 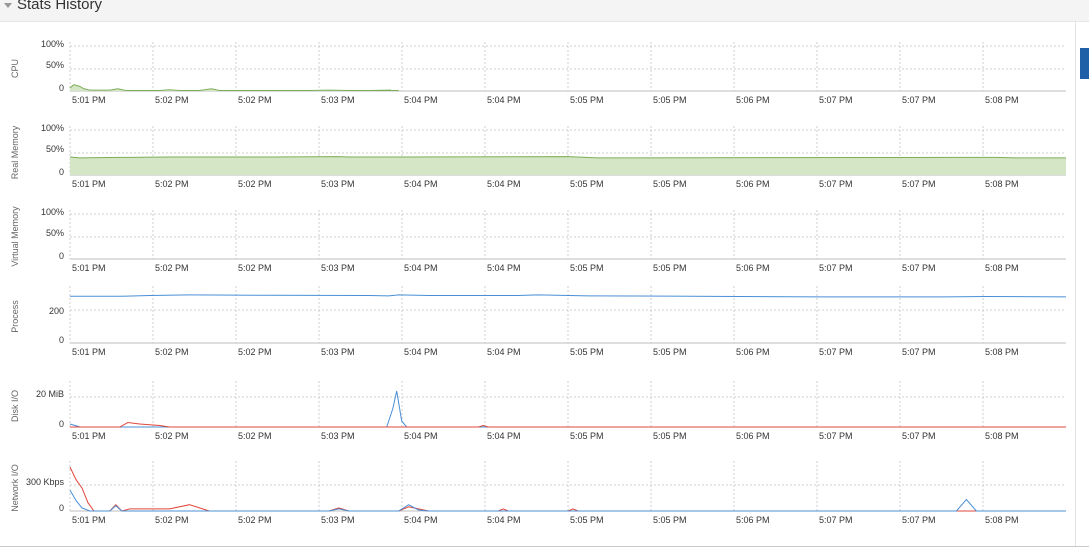 What do you see at coordinates (50, 394) in the screenshot?
I see `y-tick-label: 20 MiB` at bounding box center [50, 394].